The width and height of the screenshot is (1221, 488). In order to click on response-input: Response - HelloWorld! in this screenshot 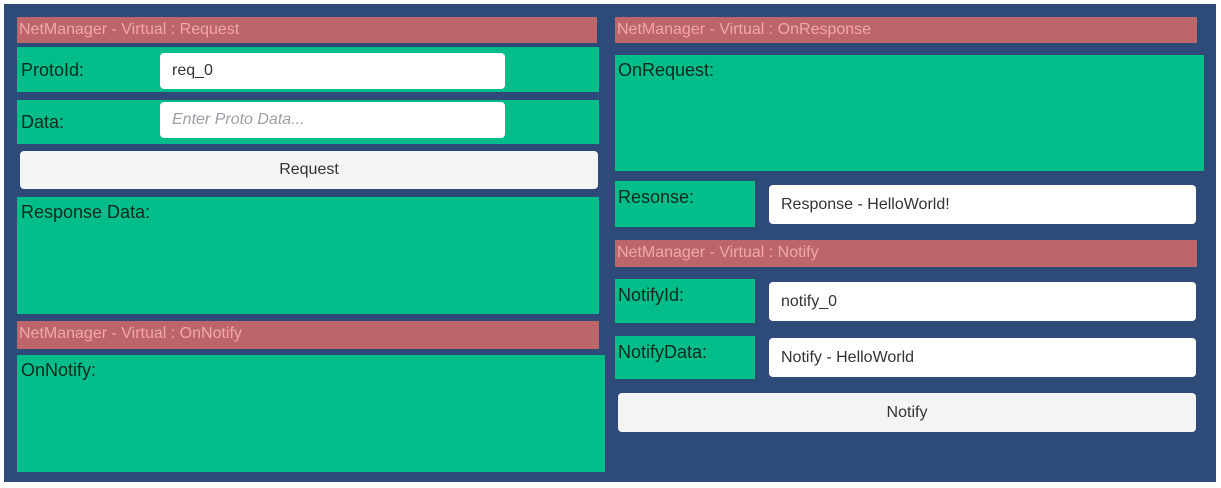, I will do `click(982, 204)`.